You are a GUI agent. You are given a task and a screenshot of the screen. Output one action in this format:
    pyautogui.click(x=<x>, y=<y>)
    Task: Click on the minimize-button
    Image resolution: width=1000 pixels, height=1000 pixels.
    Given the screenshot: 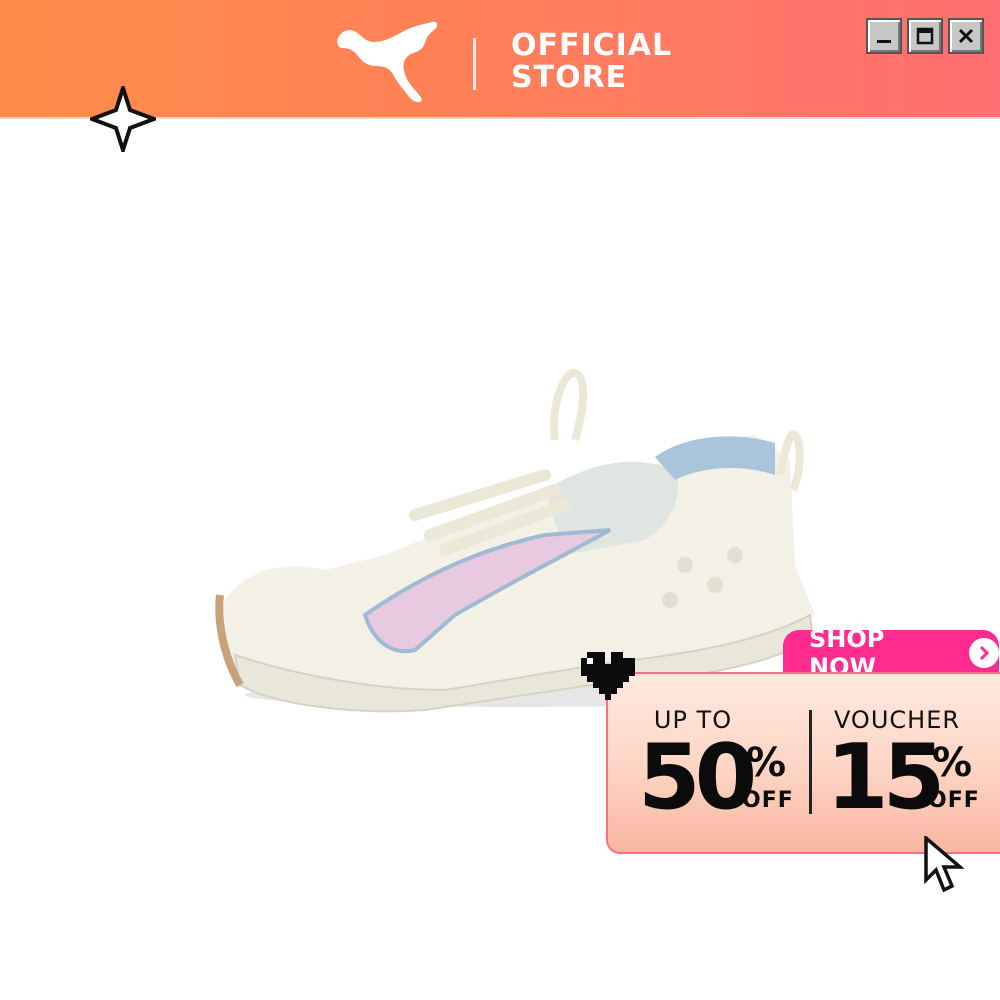 What is the action you would take?
    pyautogui.click(x=884, y=36)
    